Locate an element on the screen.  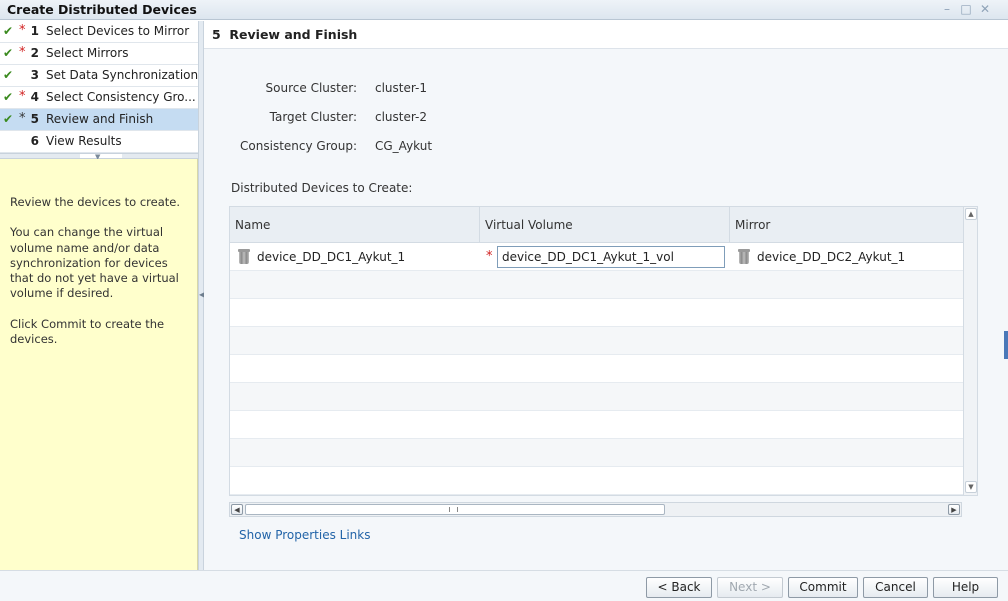
consistency-group-label: Consistency Group: is located at coordinates (298, 146).